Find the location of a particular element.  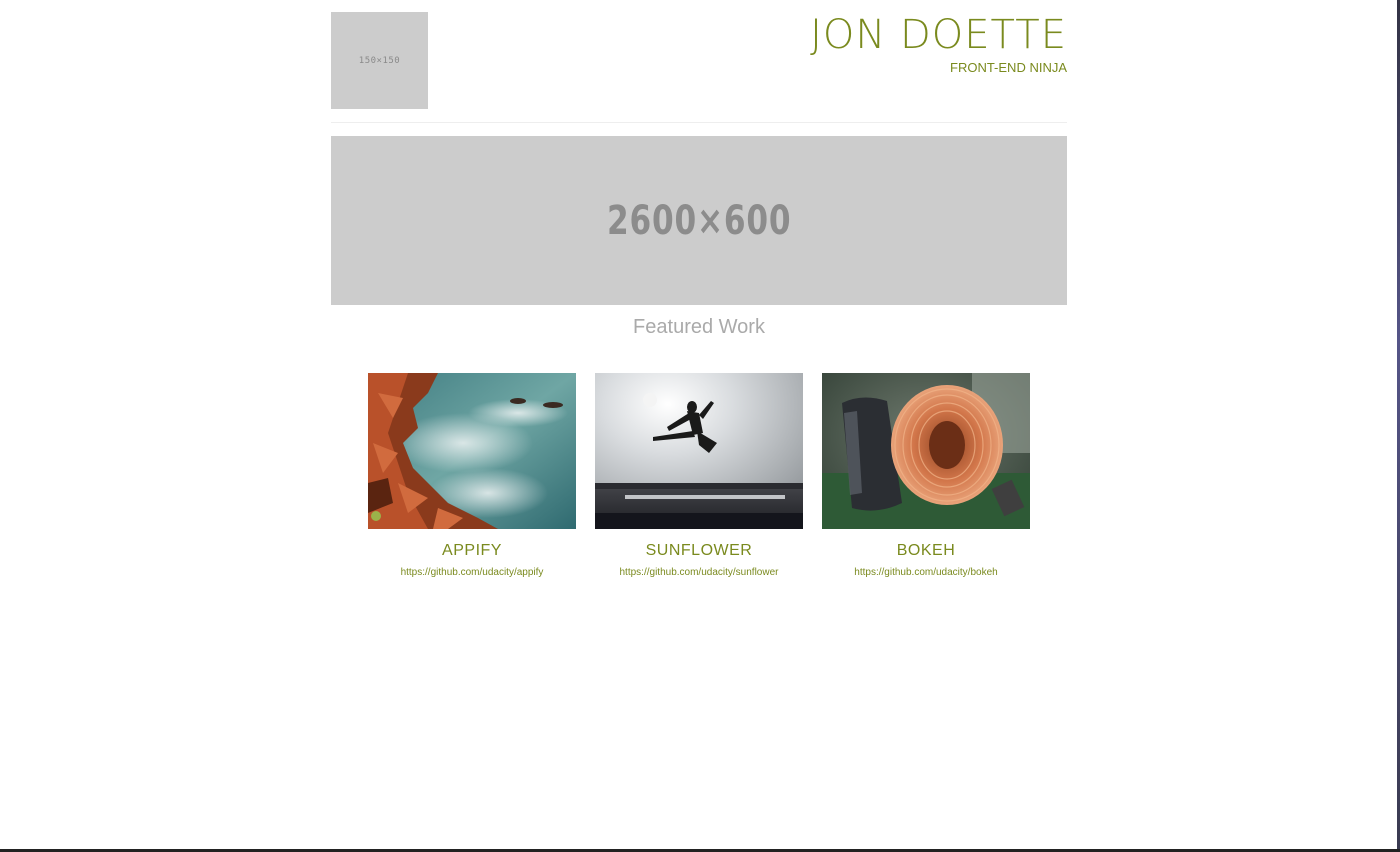

hero-placeholder-image: 2600×600 is located at coordinates (699, 220).